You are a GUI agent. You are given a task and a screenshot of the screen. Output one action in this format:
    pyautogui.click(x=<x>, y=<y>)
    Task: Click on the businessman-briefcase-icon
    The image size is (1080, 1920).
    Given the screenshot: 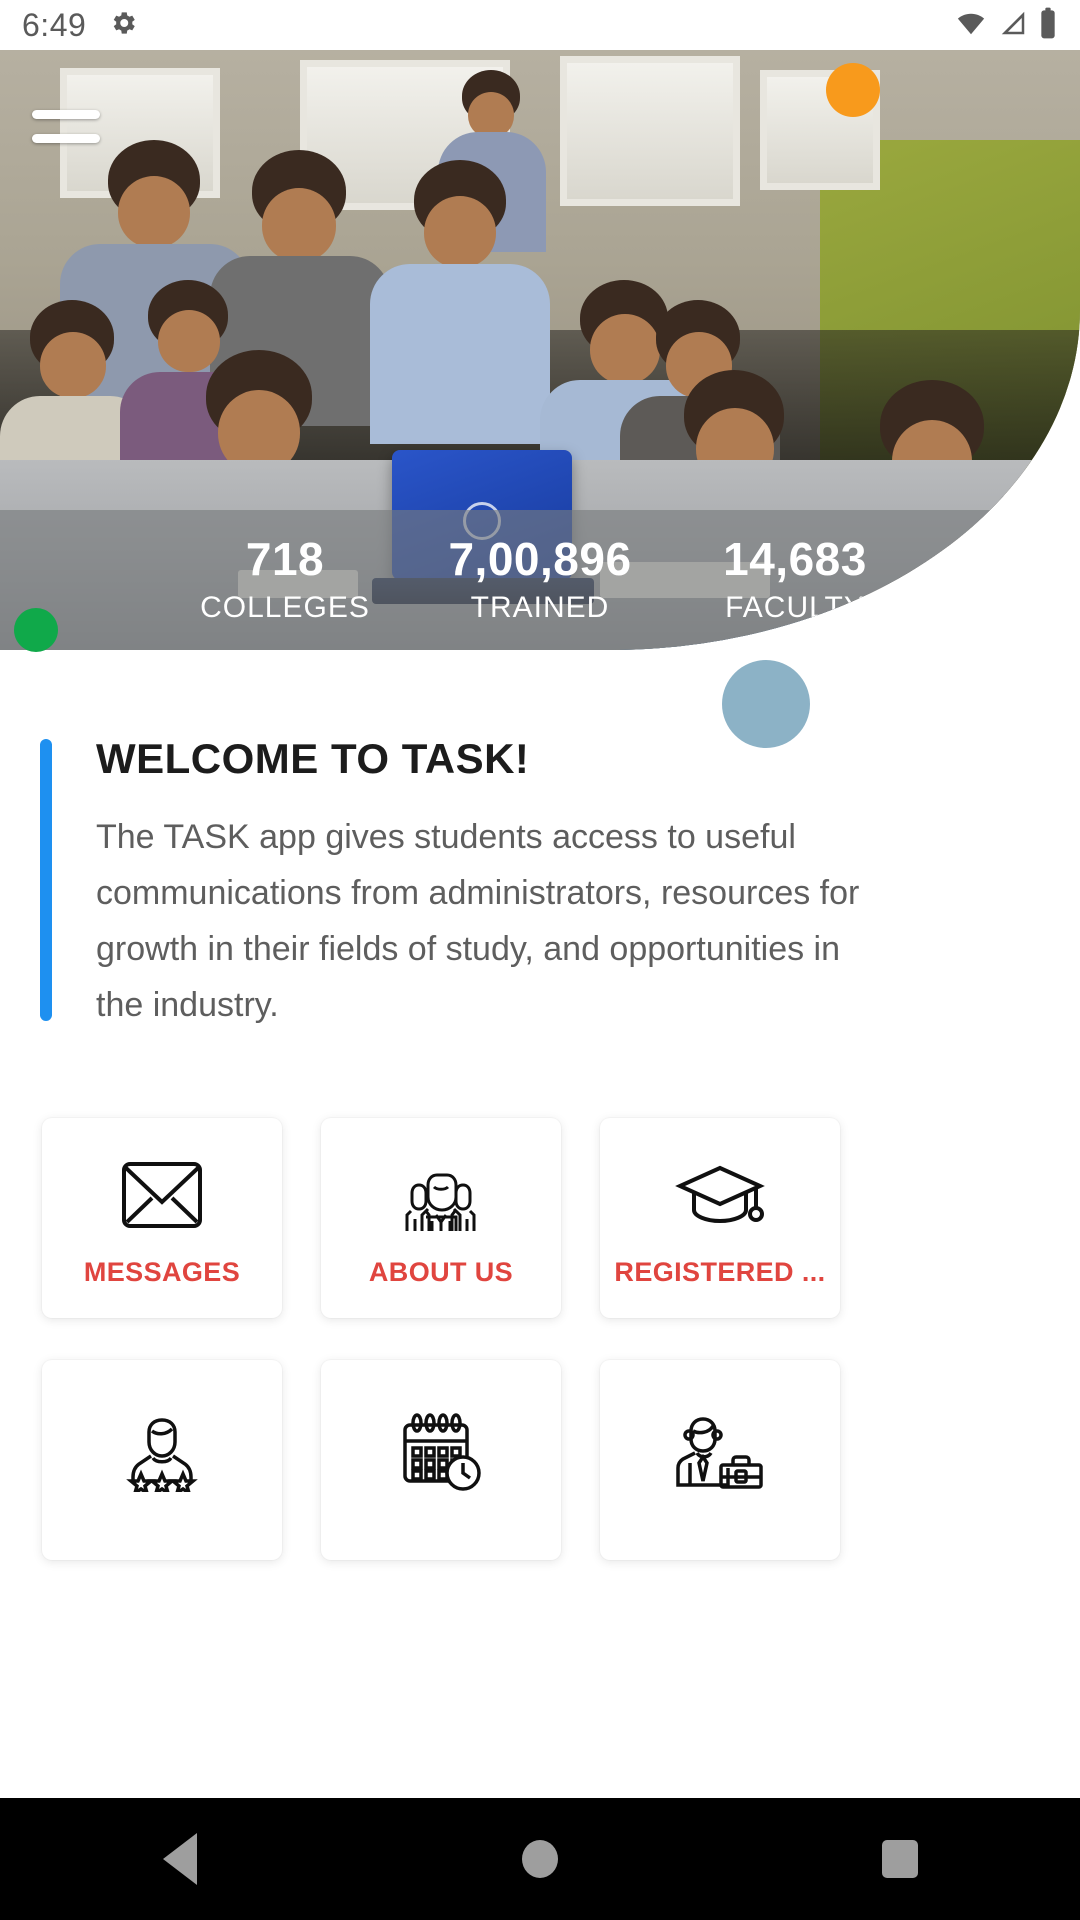 What is the action you would take?
    pyautogui.click(x=720, y=1452)
    